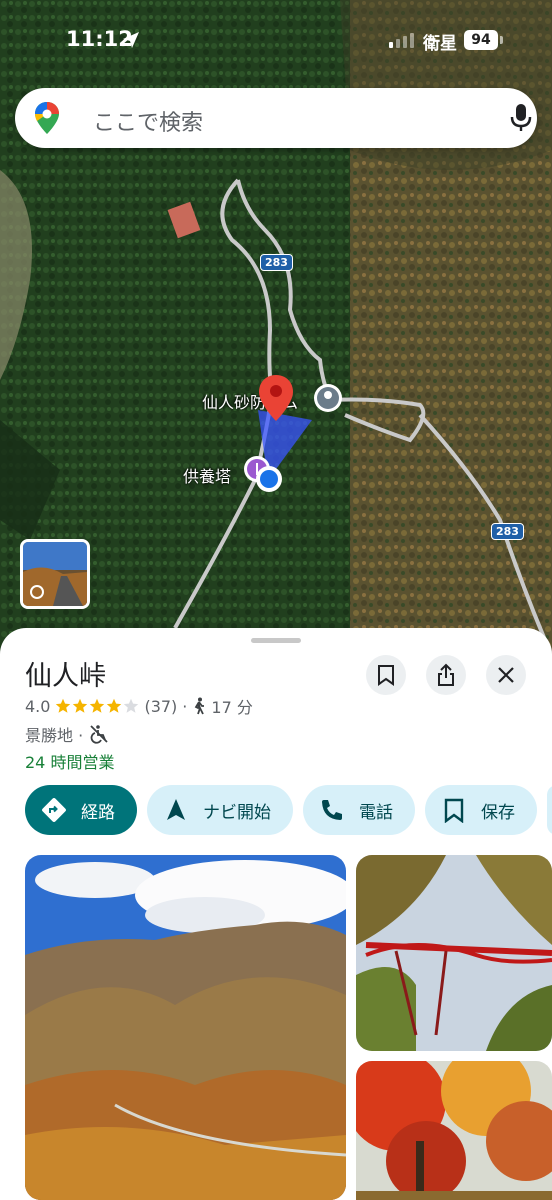 Image resolution: width=552 pixels, height=1200 pixels. Describe the element at coordinates (454, 1130) in the screenshot. I see `photo-maple` at that location.